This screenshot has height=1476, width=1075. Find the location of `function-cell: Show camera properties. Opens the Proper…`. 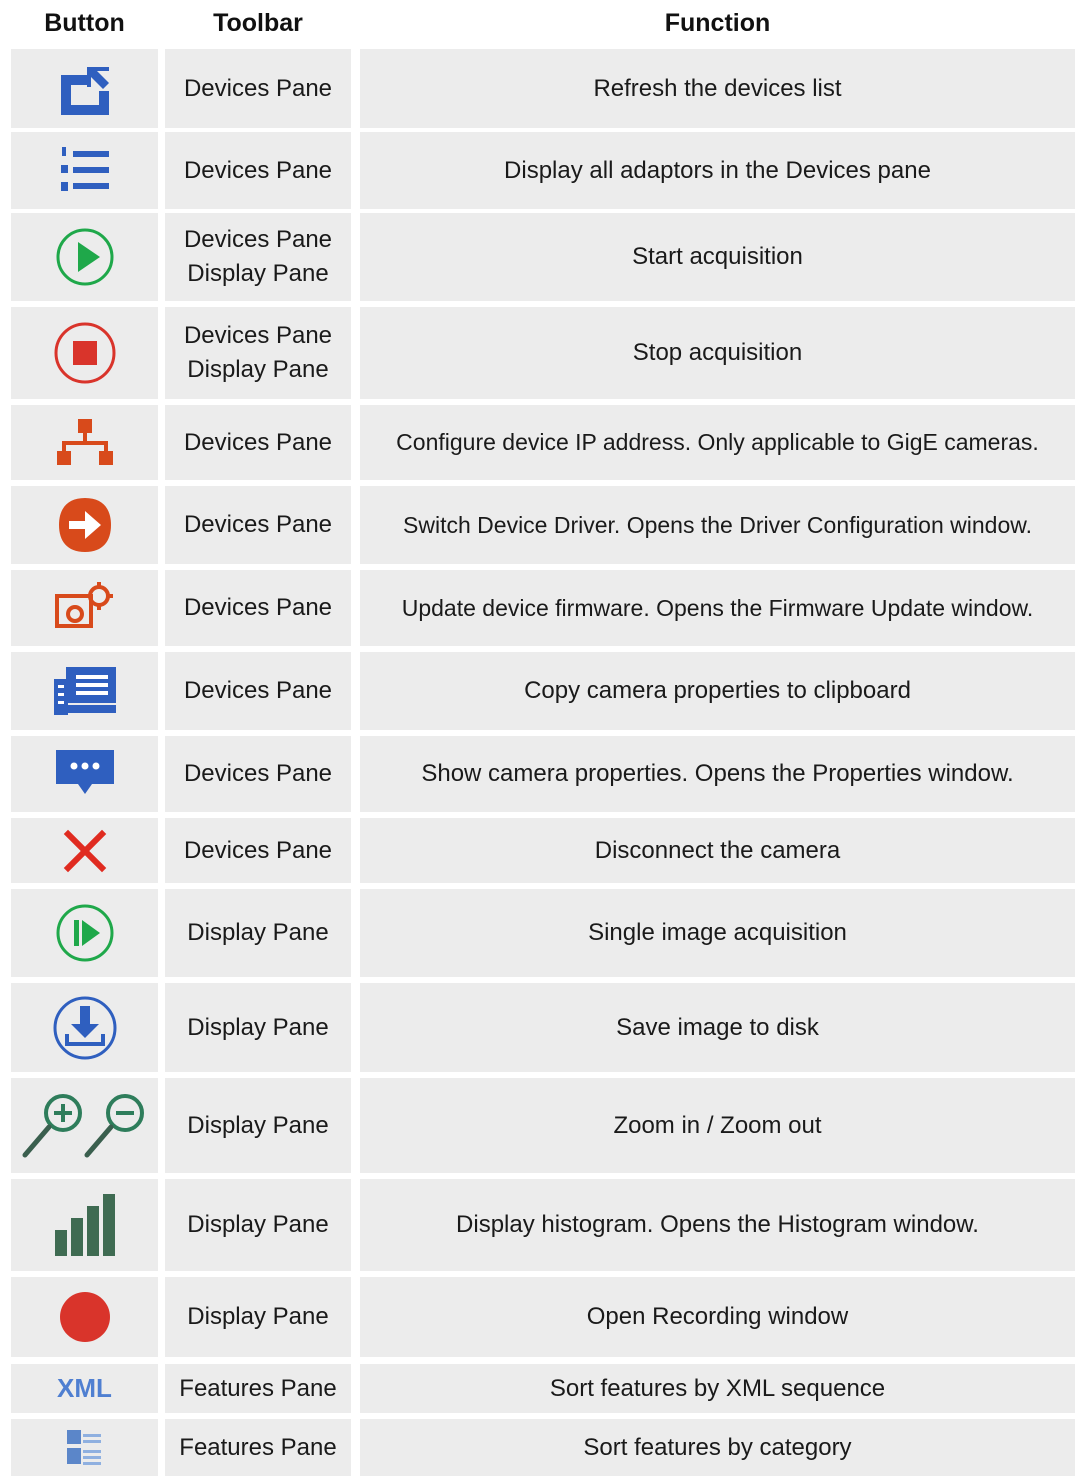

function-cell: Show camera properties. Opens the Proper… is located at coordinates (717, 774).